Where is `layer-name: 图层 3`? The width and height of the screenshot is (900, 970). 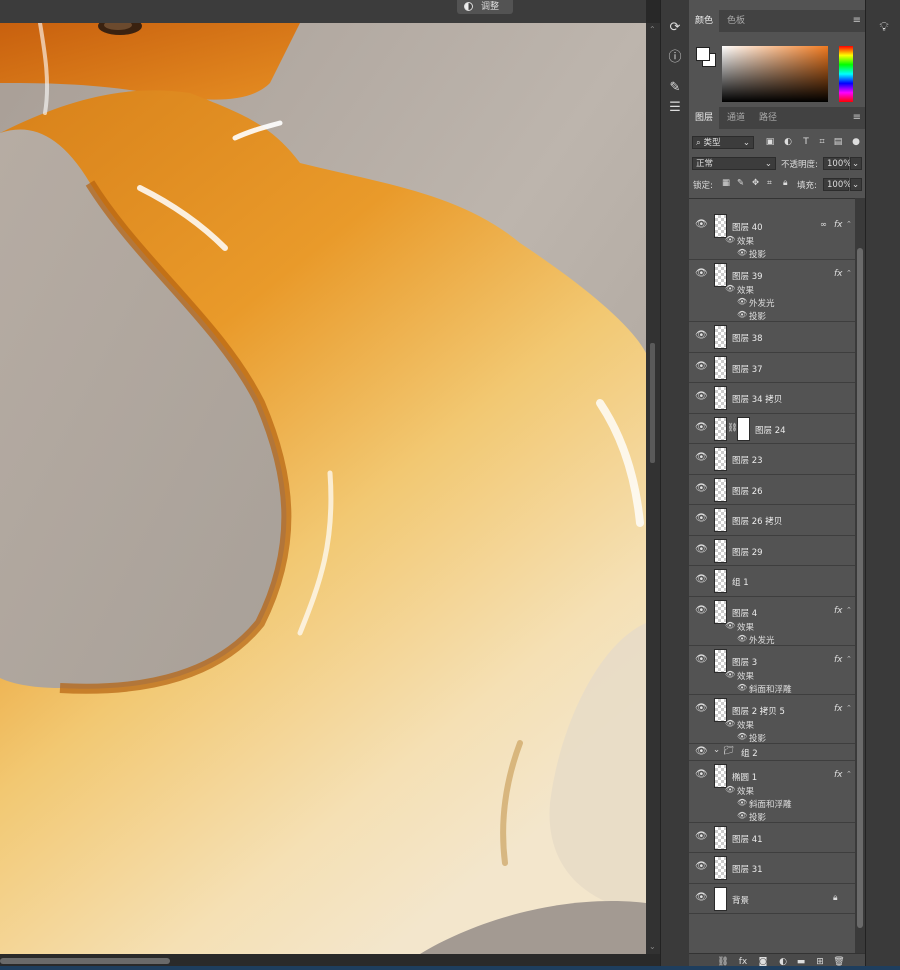
layer-name: 图层 3 is located at coordinates (744, 662).